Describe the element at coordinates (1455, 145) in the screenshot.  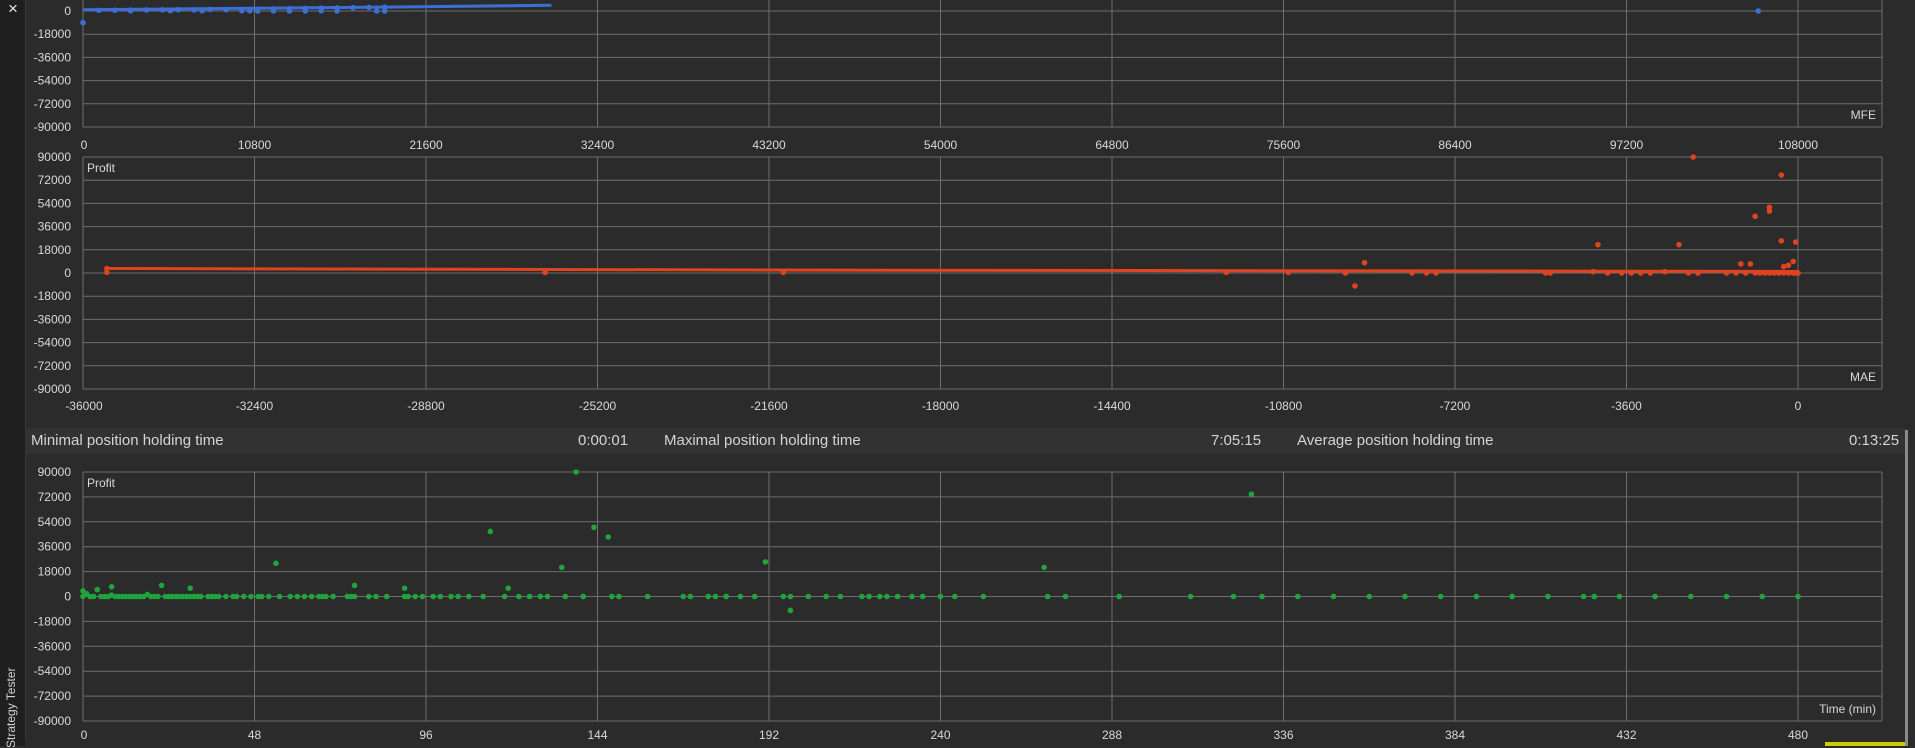
I see `x-tick-label: 86400` at that location.